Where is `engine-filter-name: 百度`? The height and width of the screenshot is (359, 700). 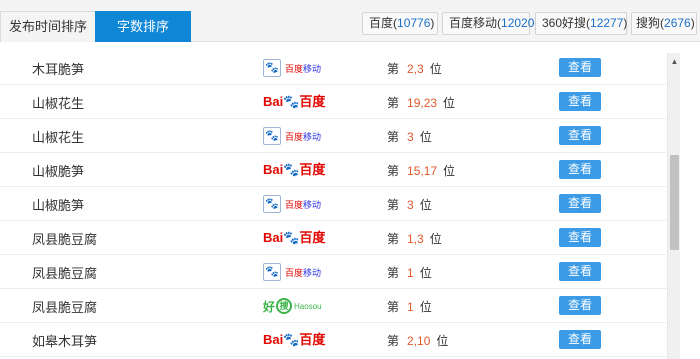
engine-filter-name: 百度 is located at coordinates (381, 23).